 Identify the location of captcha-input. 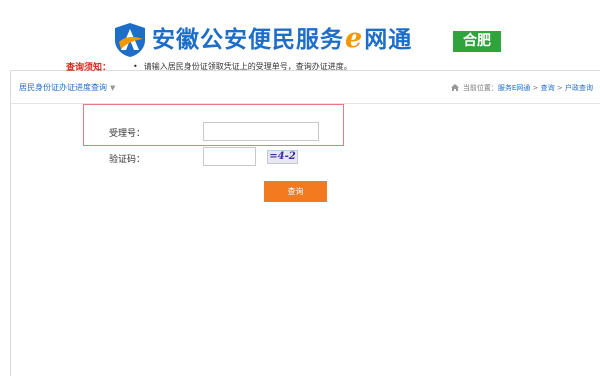
(229, 156).